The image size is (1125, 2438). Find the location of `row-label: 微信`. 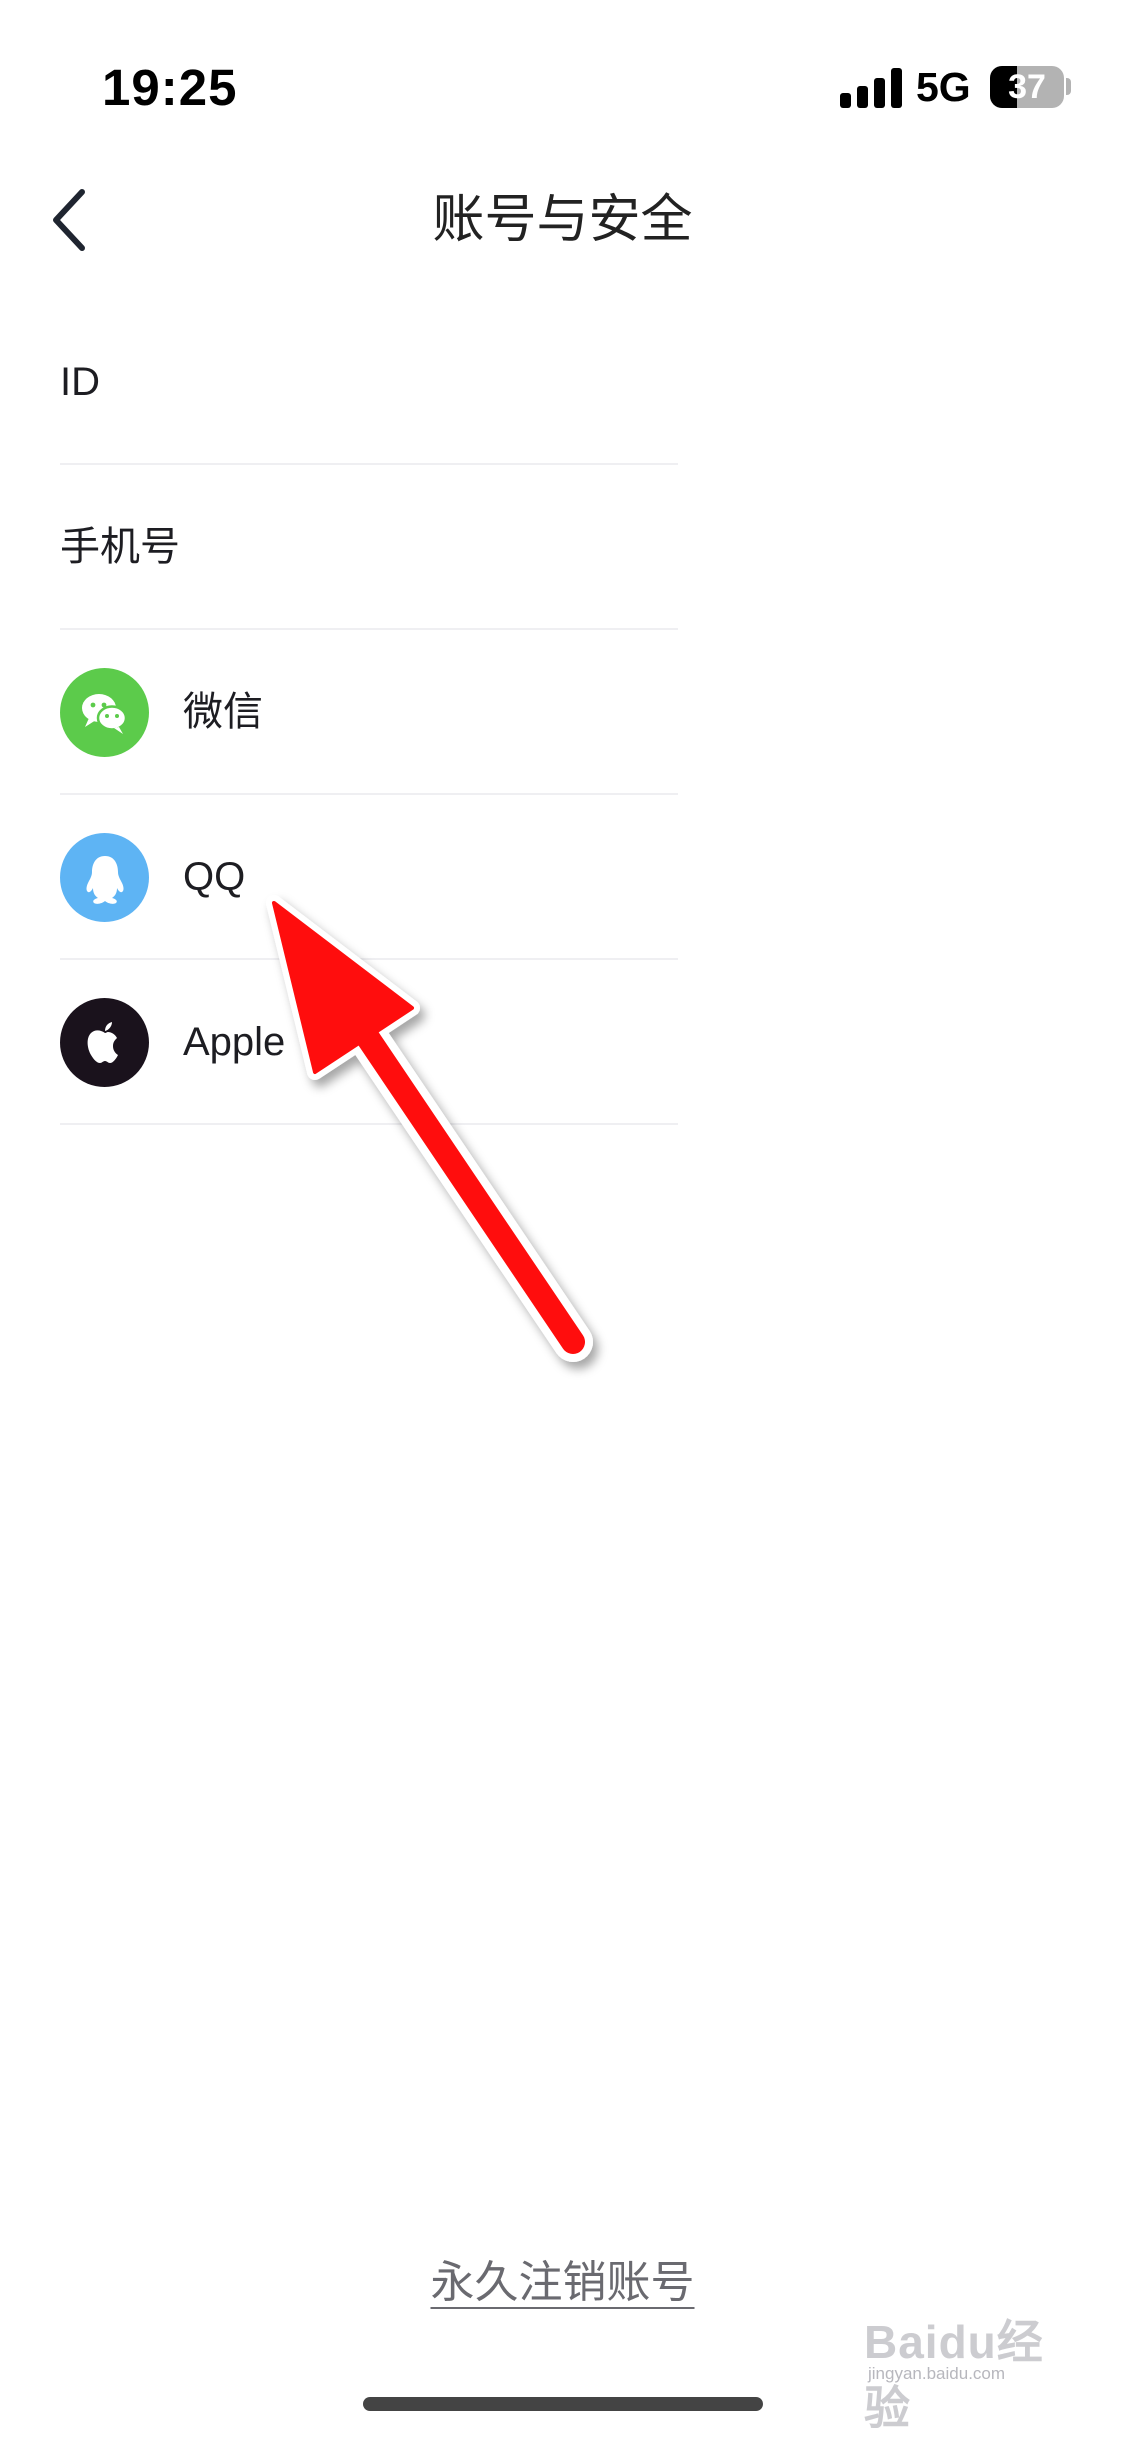

row-label: 微信 is located at coordinates (223, 712).